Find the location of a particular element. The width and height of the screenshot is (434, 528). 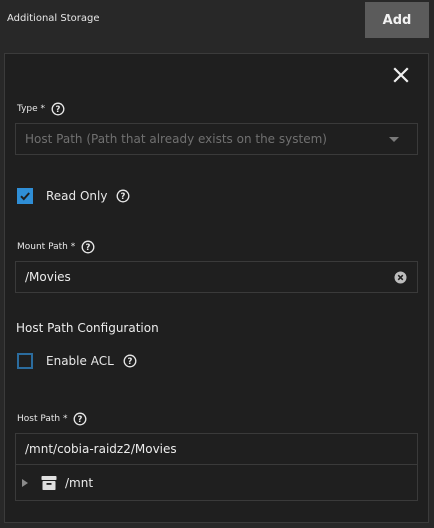

tree-node-label: /mnt is located at coordinates (79, 482).